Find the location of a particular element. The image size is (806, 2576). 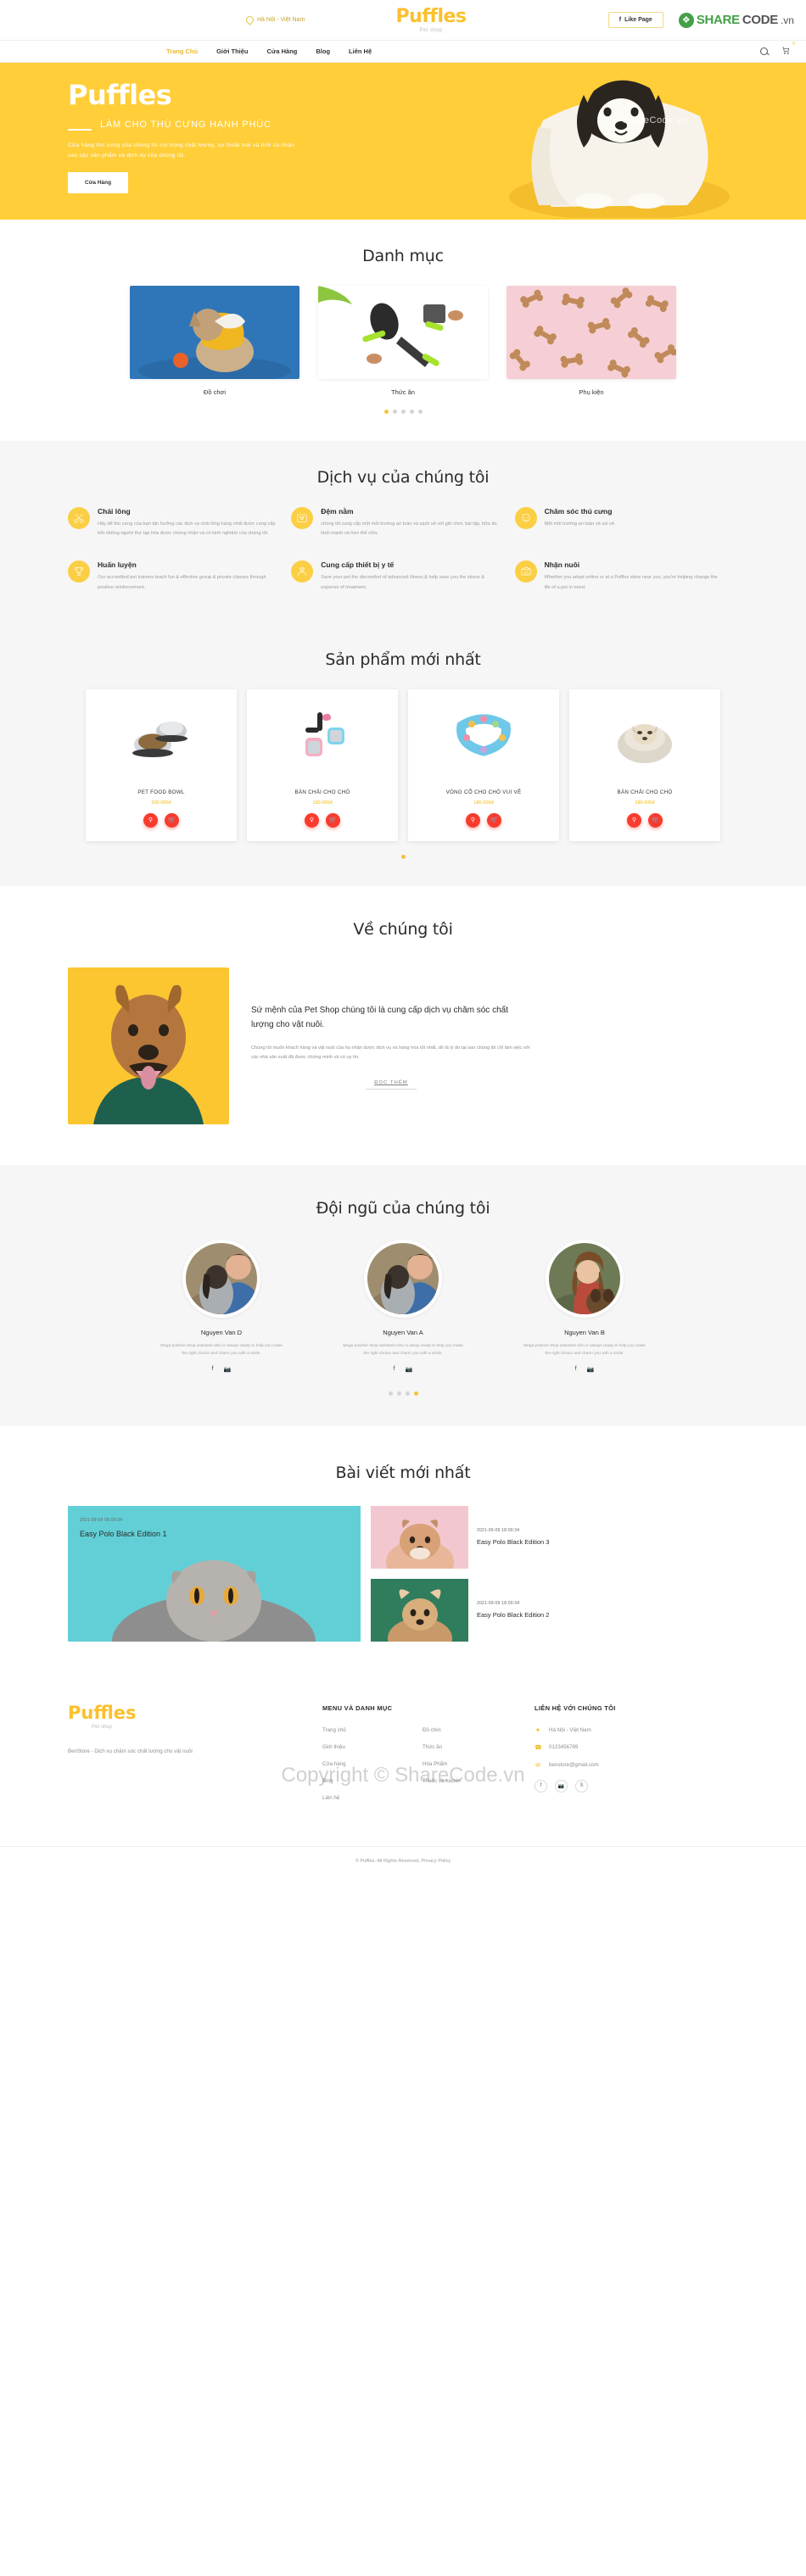

footer-link-do-choi: Đồ chơi is located at coordinates (473, 1730).